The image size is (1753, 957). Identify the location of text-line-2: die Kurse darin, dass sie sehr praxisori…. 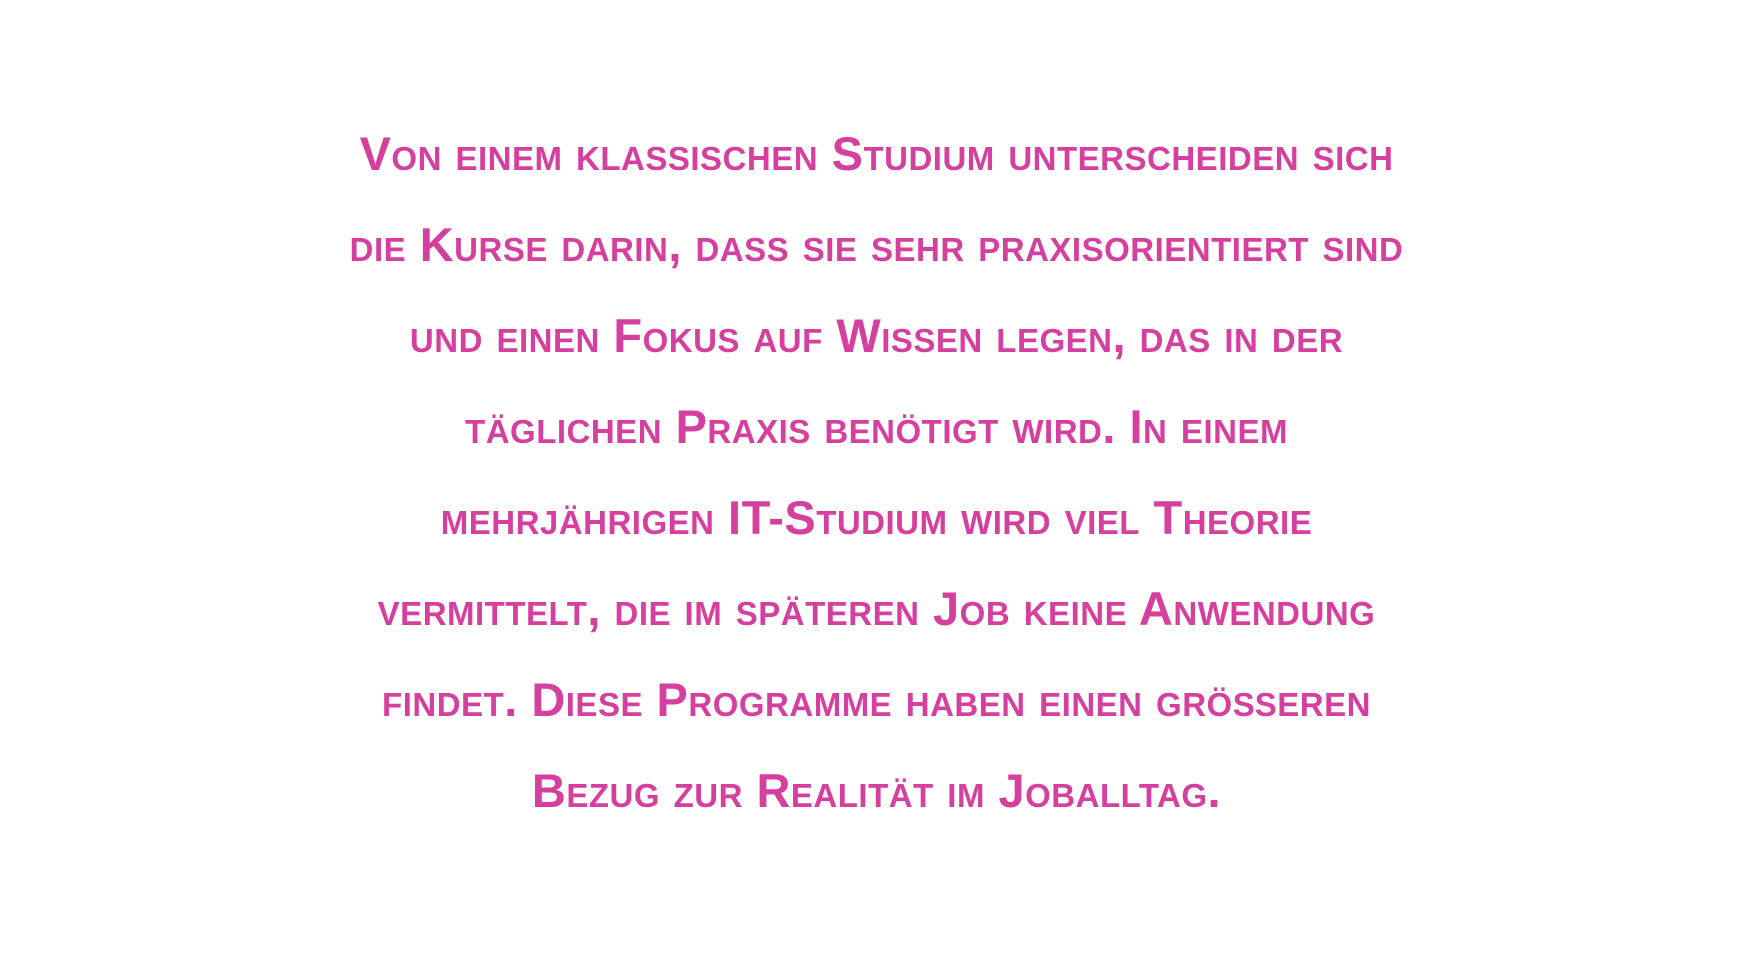
(876, 244).